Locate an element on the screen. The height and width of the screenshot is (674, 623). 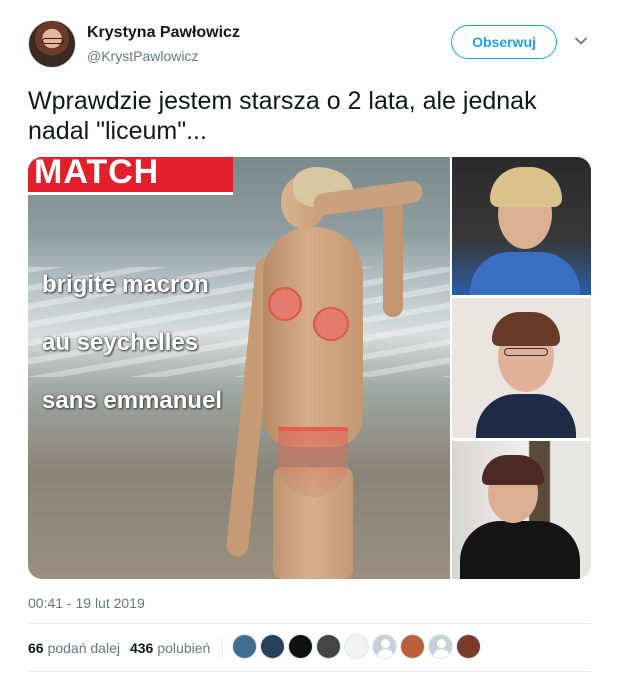
likes-stat: 436 polubień is located at coordinates (170, 648).